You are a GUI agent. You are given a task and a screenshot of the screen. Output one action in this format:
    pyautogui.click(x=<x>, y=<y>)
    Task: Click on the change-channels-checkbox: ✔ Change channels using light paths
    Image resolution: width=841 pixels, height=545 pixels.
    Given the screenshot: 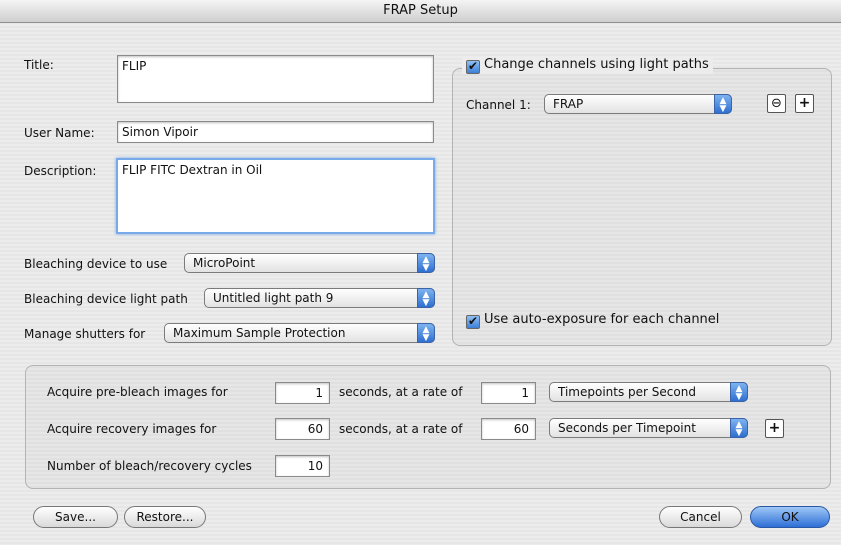 What is the action you would take?
    pyautogui.click(x=587, y=65)
    